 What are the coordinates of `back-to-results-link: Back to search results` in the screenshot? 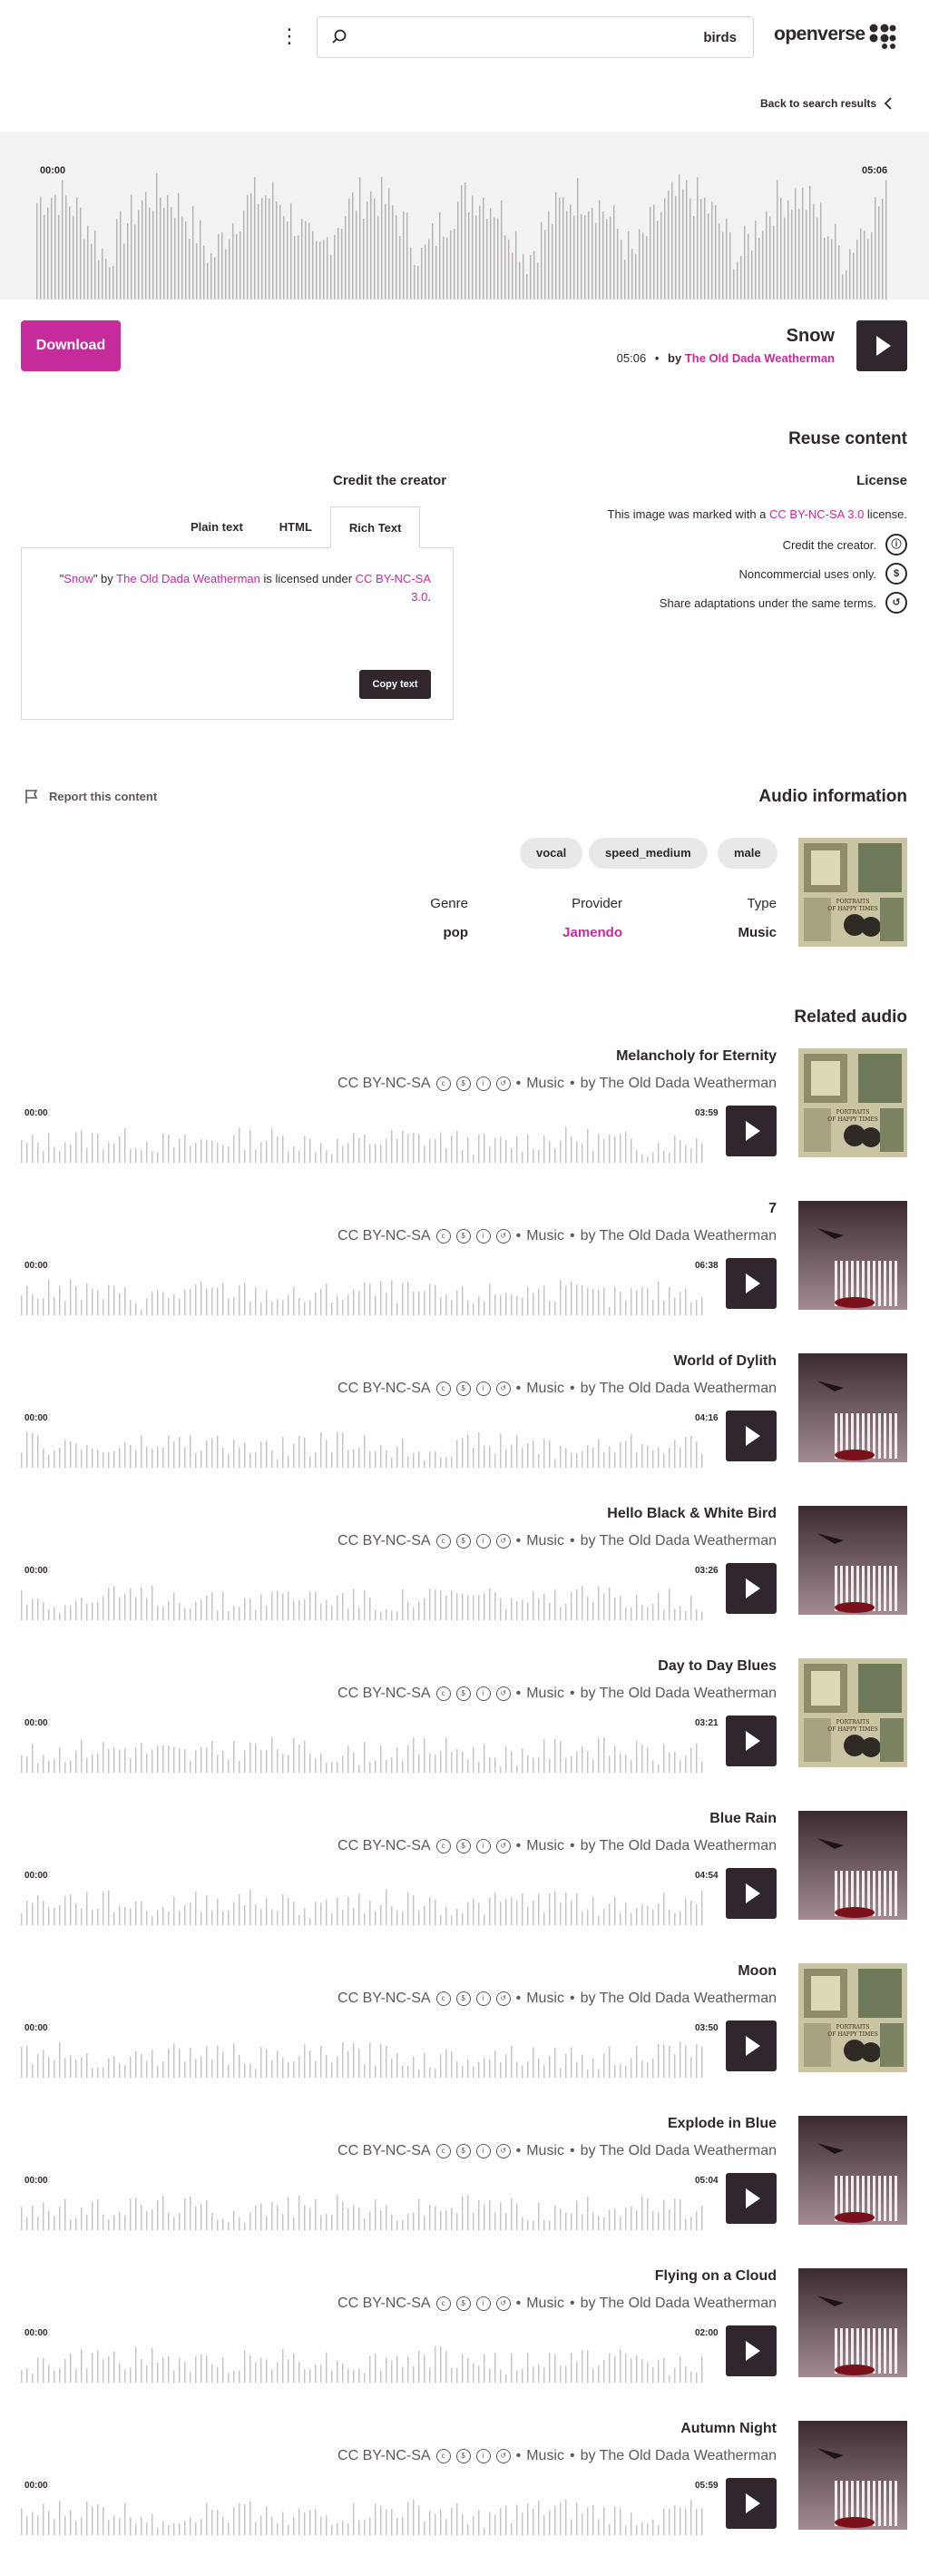 It's located at (826, 103).